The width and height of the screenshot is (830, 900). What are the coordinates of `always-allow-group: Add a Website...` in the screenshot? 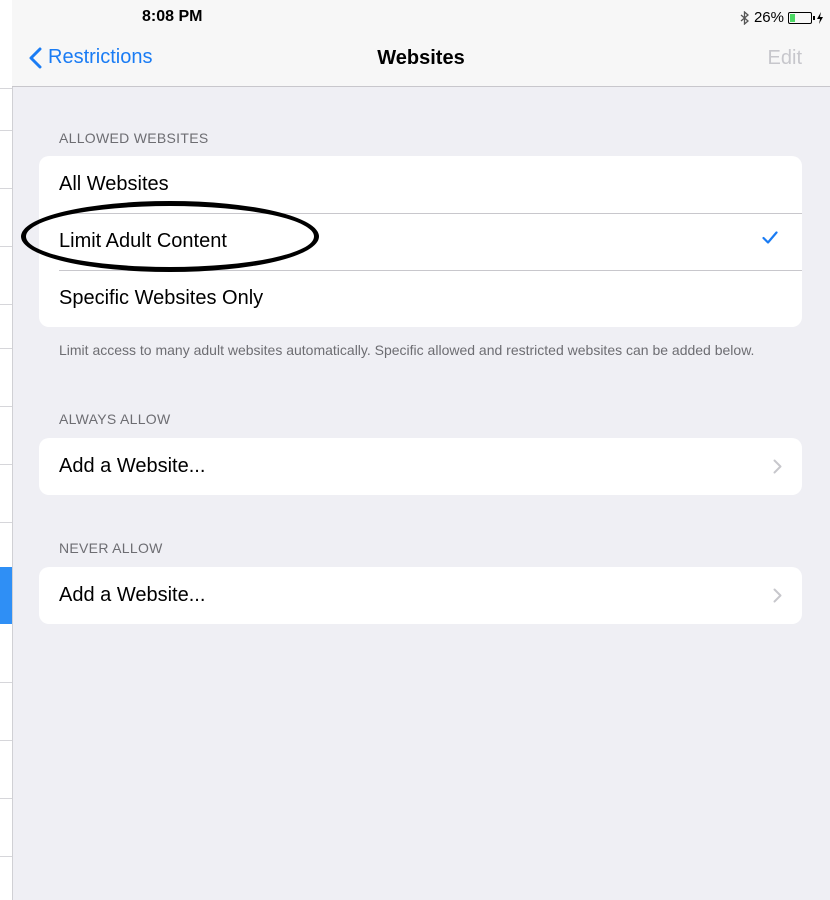 It's located at (420, 466).